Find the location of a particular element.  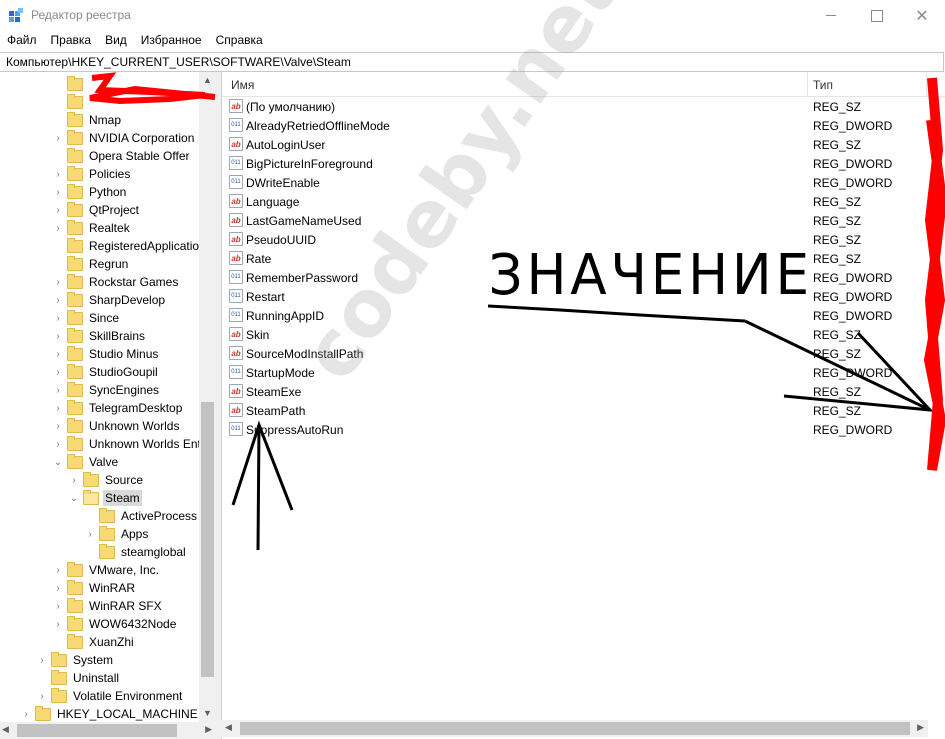

list-horizontal-scrollbar: ◀ ▶ is located at coordinates (574, 728).